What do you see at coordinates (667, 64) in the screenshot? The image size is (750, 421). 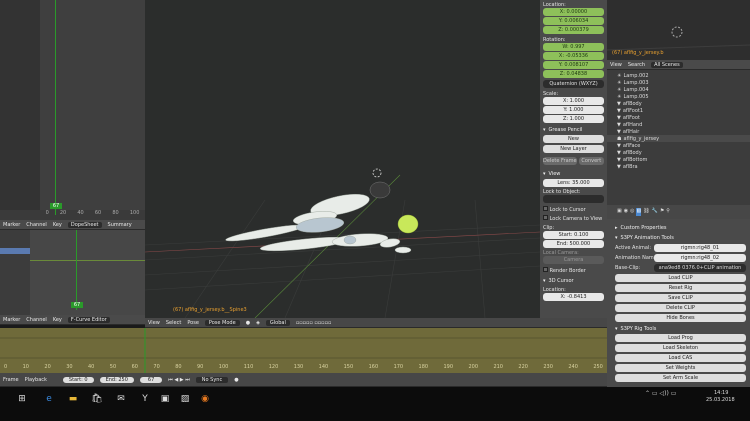 I see `outliner-display-select: All Scenes` at bounding box center [667, 64].